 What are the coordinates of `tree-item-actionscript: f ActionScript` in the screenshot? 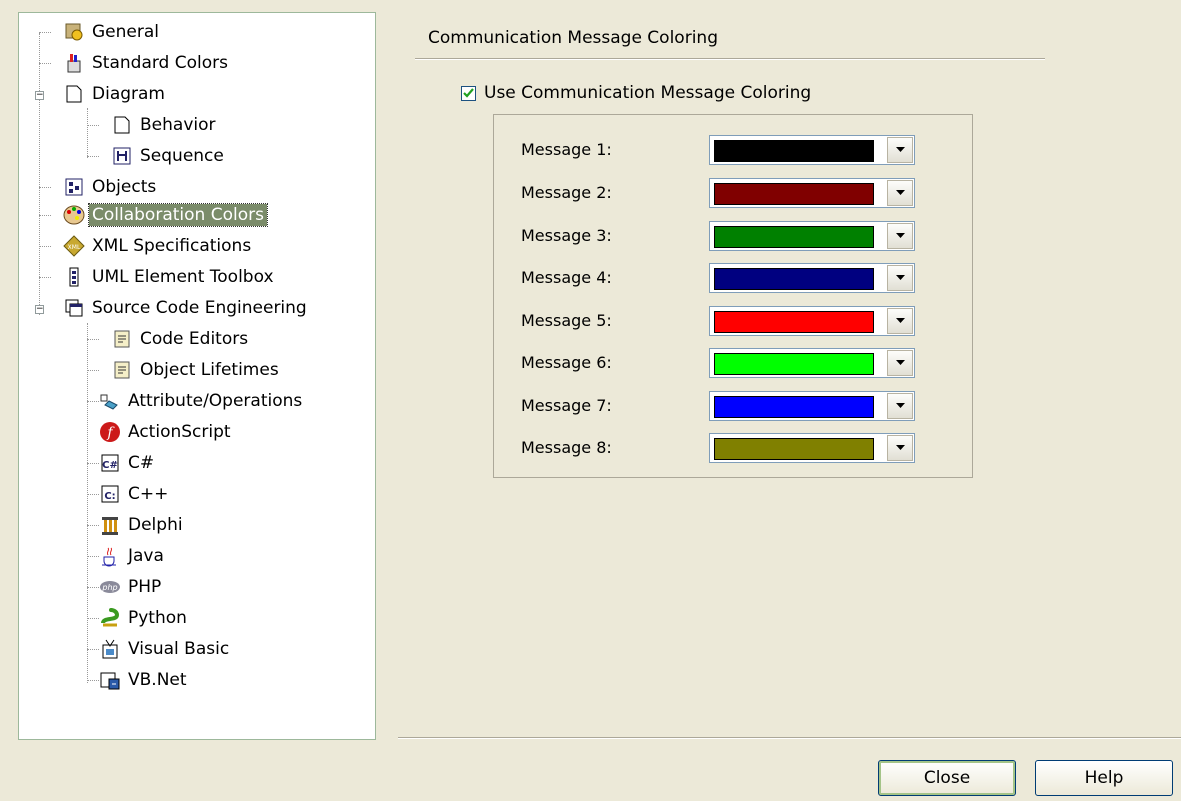 It's located at (166, 432).